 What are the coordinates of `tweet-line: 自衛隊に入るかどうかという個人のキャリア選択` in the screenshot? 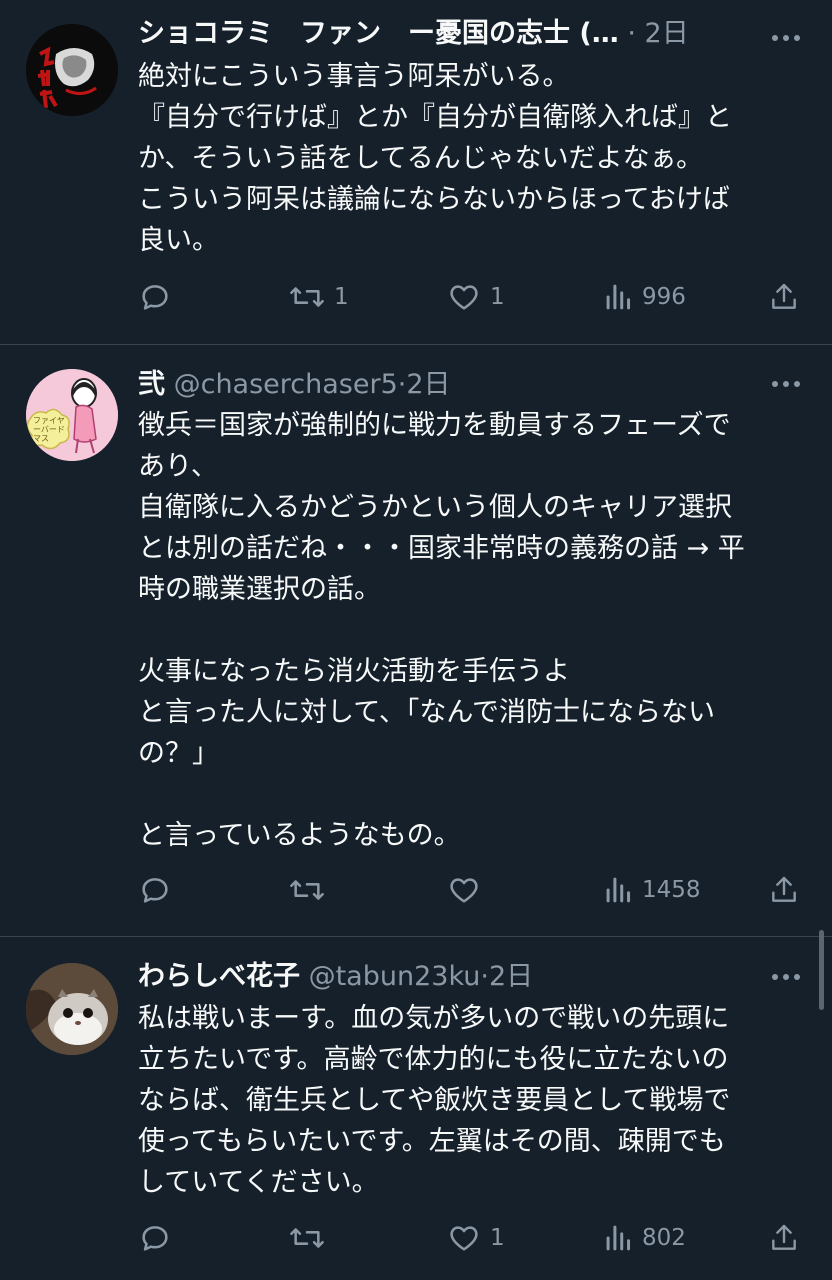 It's located at (435, 507).